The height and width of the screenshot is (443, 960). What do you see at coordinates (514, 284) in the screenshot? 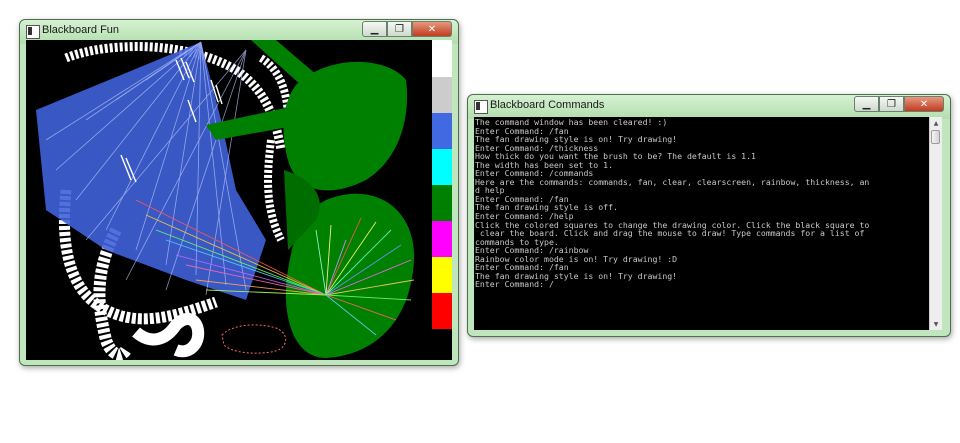
I see `console-line: Enter Command: /` at bounding box center [514, 284].